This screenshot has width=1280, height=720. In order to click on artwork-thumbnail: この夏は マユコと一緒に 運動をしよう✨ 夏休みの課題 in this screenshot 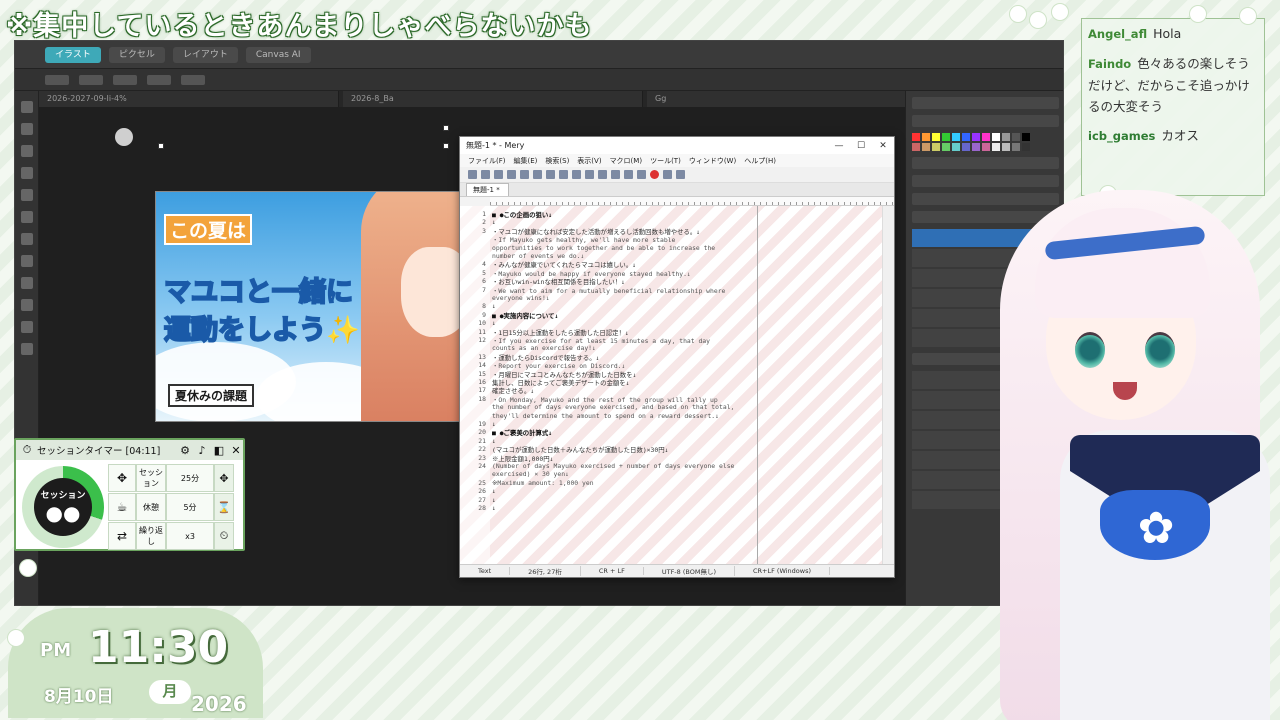, I will do `click(307, 306)`.